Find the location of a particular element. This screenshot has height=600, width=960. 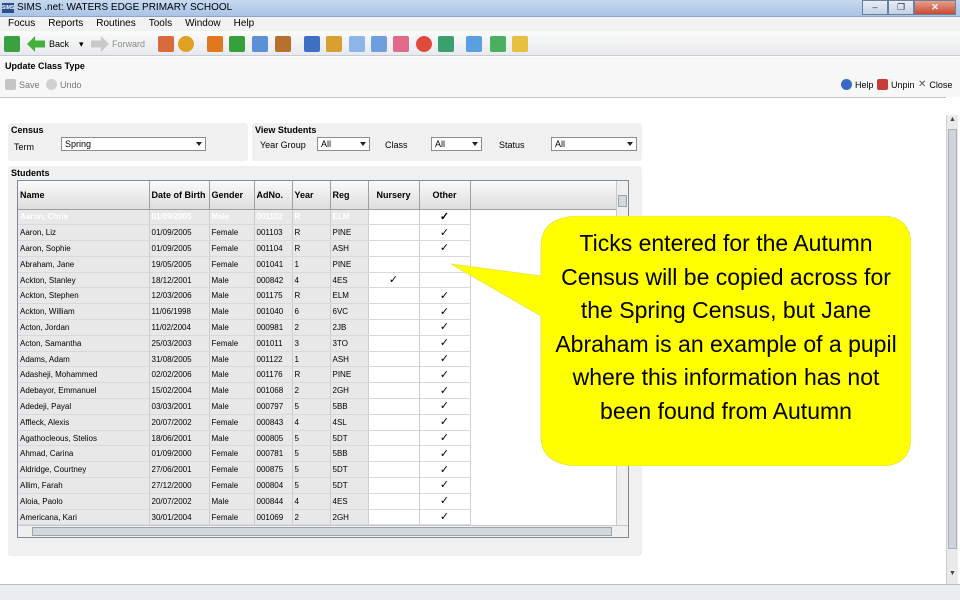

refresh-icon is located at coordinates (12, 44).